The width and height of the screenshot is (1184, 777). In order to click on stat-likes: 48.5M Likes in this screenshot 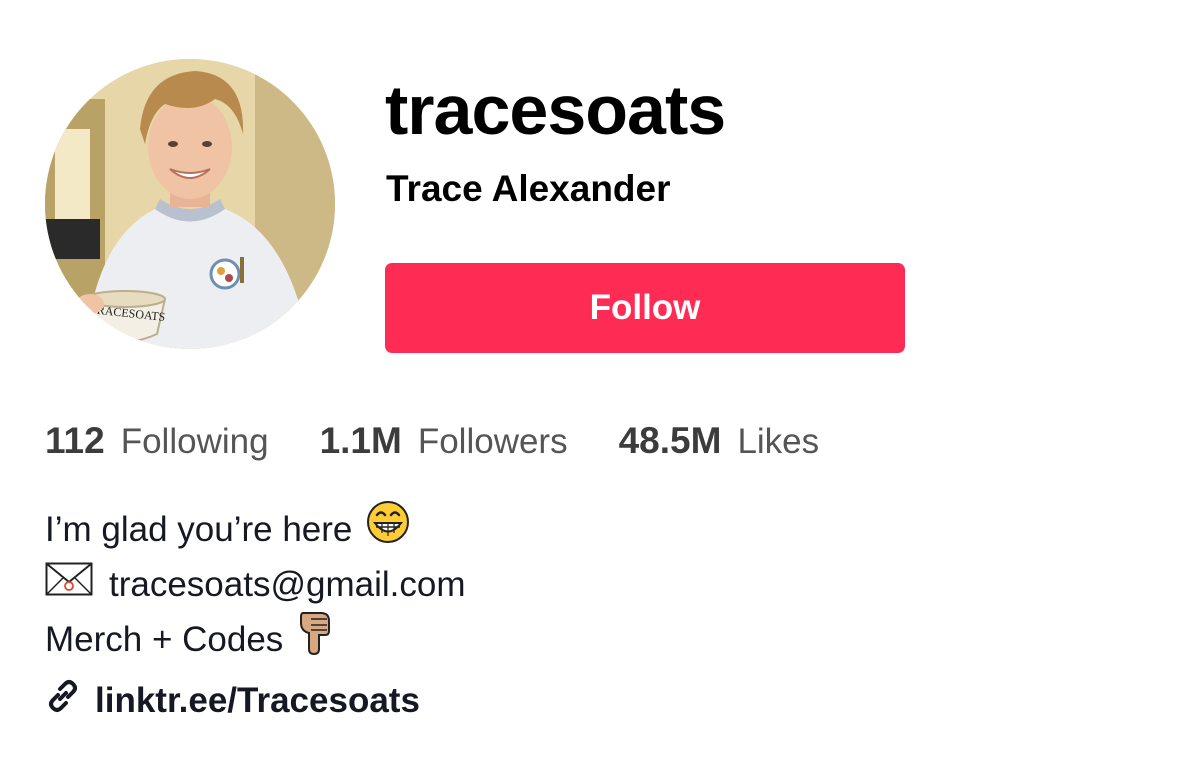, I will do `click(719, 441)`.